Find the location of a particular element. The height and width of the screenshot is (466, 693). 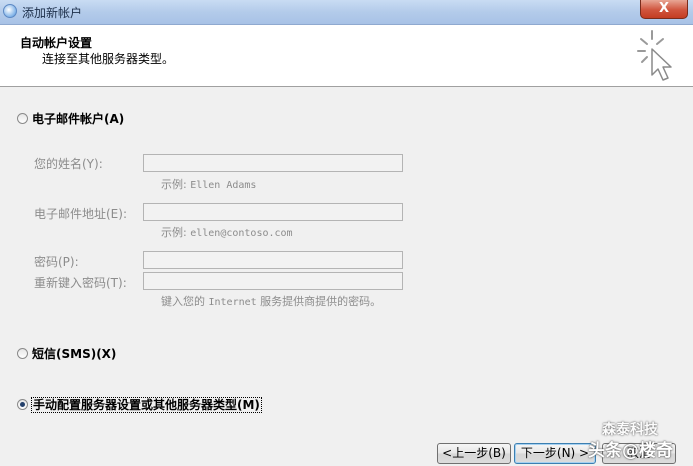

header-title: 自动帐户设置 is located at coordinates (56, 43).